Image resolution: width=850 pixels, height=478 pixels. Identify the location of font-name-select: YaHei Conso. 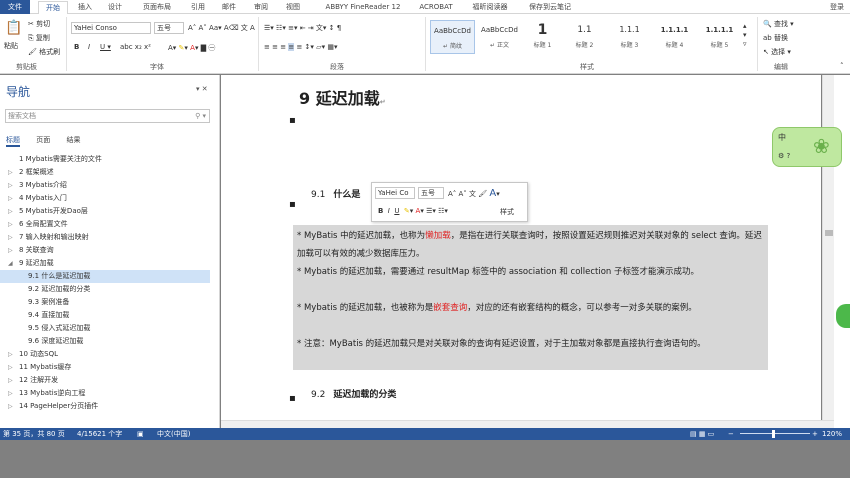
(111, 28).